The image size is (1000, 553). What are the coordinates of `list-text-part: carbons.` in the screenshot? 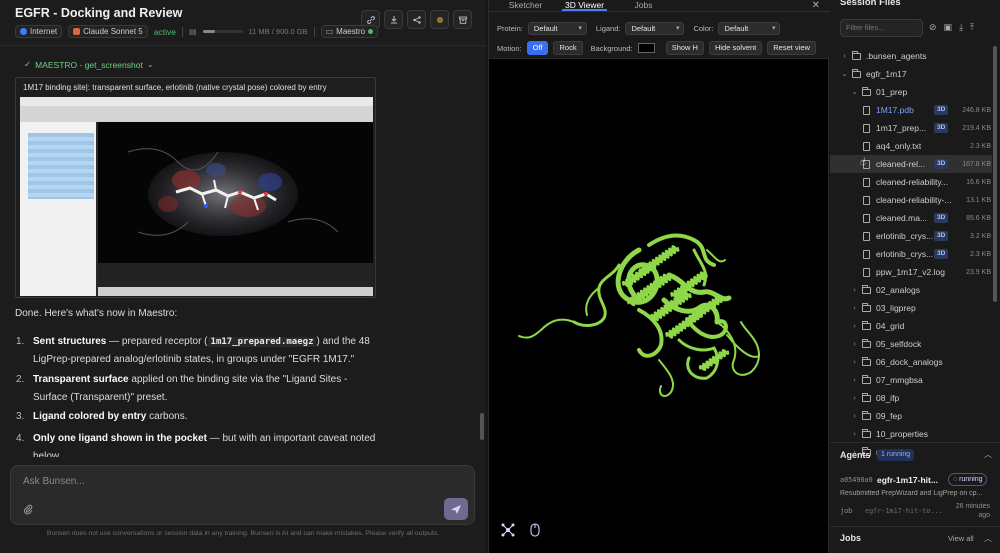 It's located at (167, 416).